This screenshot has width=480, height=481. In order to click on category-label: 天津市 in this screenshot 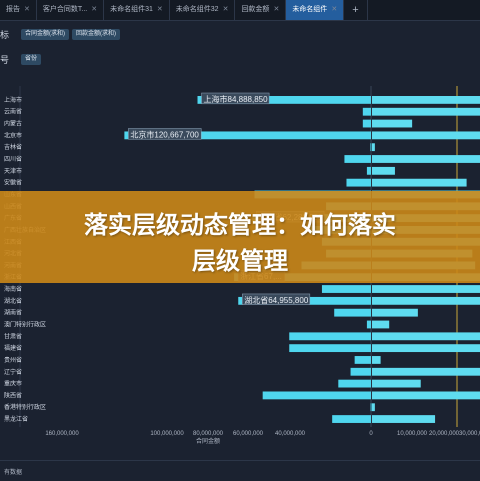, I will do `click(13, 171)`.